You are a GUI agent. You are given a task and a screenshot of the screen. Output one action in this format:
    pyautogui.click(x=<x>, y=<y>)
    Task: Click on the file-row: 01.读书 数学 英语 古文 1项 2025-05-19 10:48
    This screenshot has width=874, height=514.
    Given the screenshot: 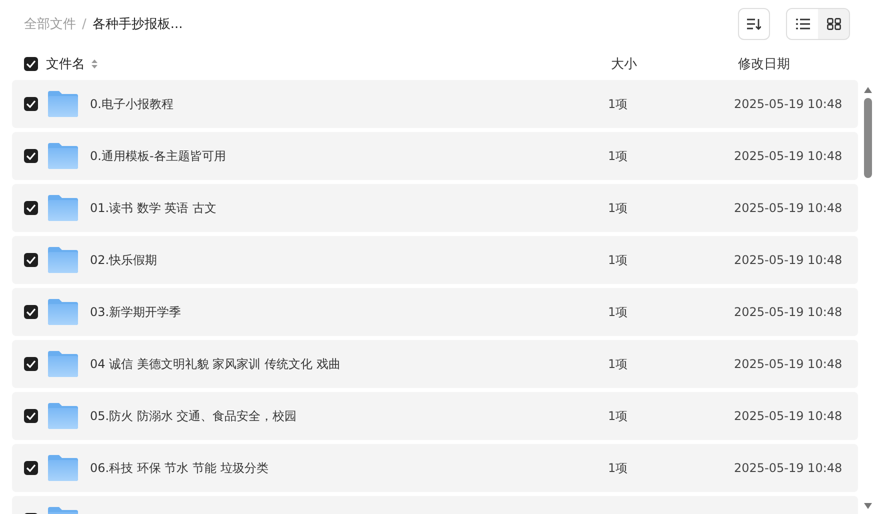 What is the action you would take?
    pyautogui.click(x=435, y=208)
    